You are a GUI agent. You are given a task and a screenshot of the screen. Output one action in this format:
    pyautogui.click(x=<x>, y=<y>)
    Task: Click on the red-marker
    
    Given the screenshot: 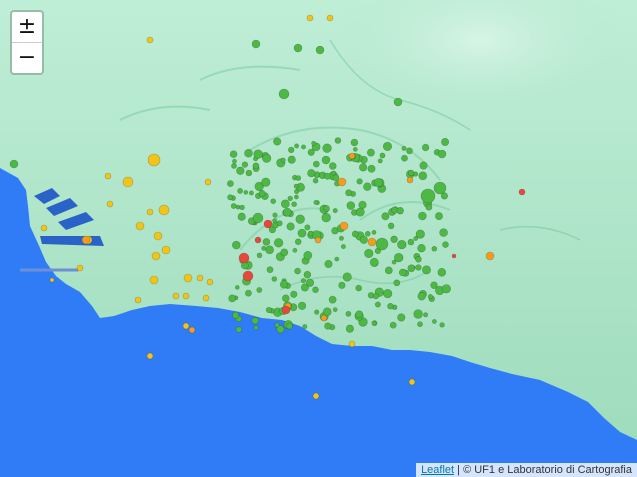 What is the action you would take?
    pyautogui.click(x=248, y=276)
    